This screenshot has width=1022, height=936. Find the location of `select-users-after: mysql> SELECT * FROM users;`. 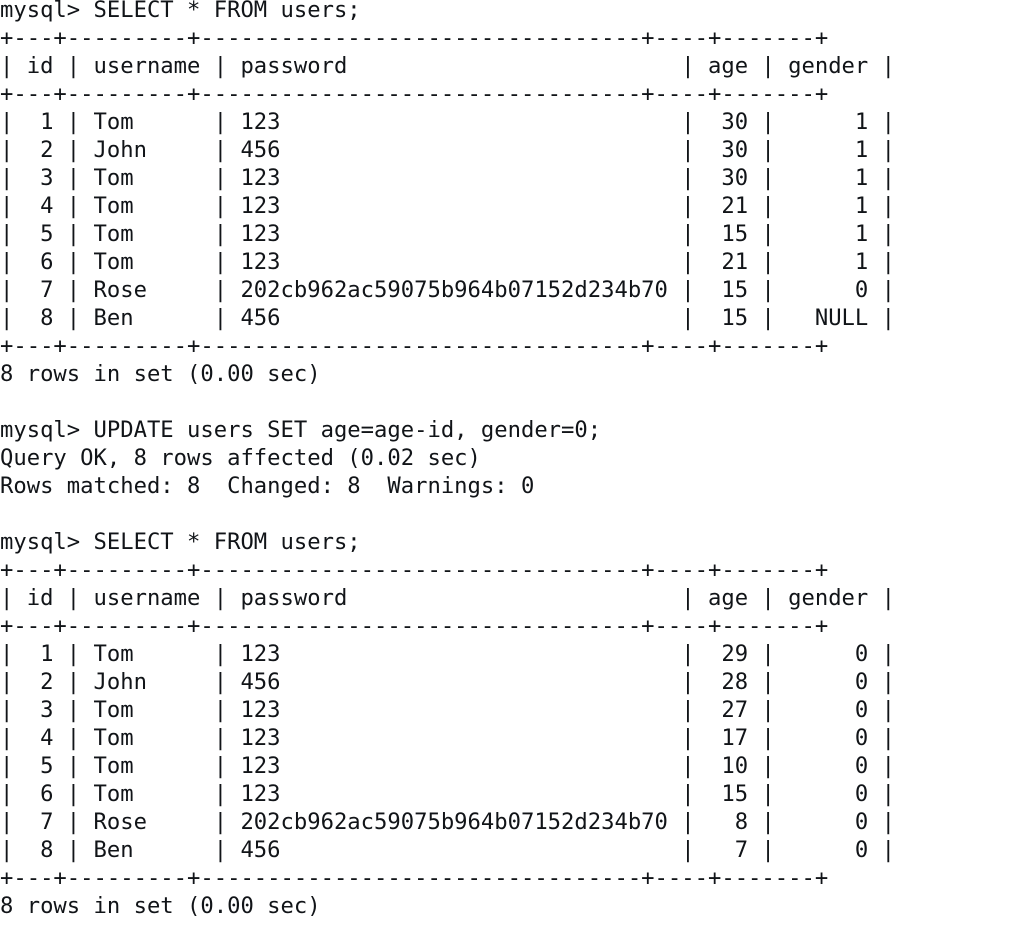

select-users-after: mysql> SELECT * FROM users; is located at coordinates (180, 542).